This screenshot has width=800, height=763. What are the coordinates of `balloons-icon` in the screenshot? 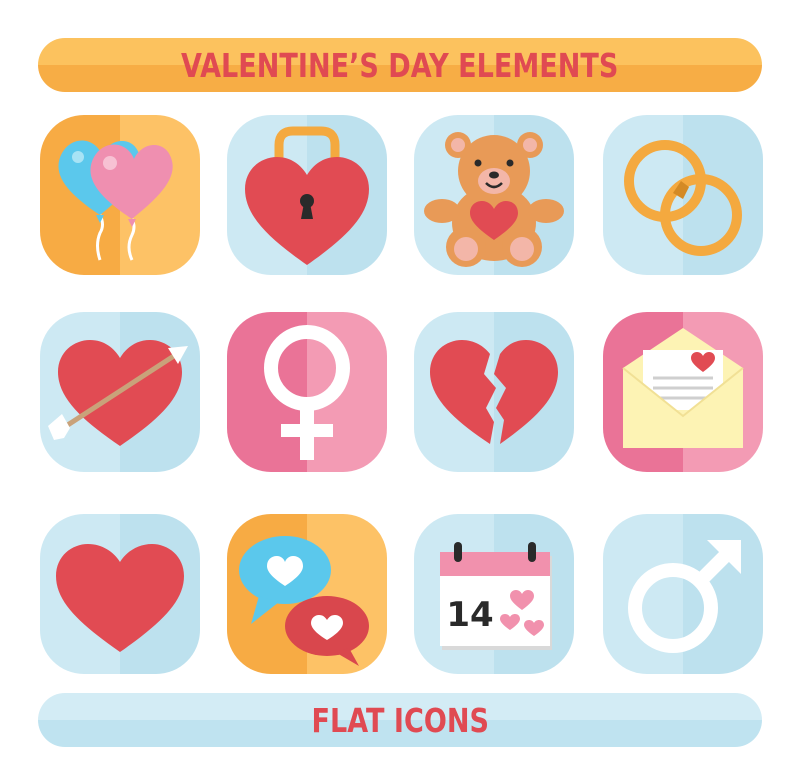 It's located at (115, 200).